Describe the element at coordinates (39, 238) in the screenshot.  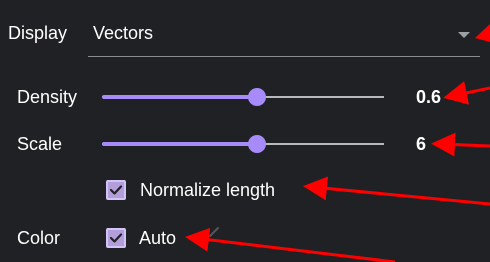
I see `color-label: Color` at that location.